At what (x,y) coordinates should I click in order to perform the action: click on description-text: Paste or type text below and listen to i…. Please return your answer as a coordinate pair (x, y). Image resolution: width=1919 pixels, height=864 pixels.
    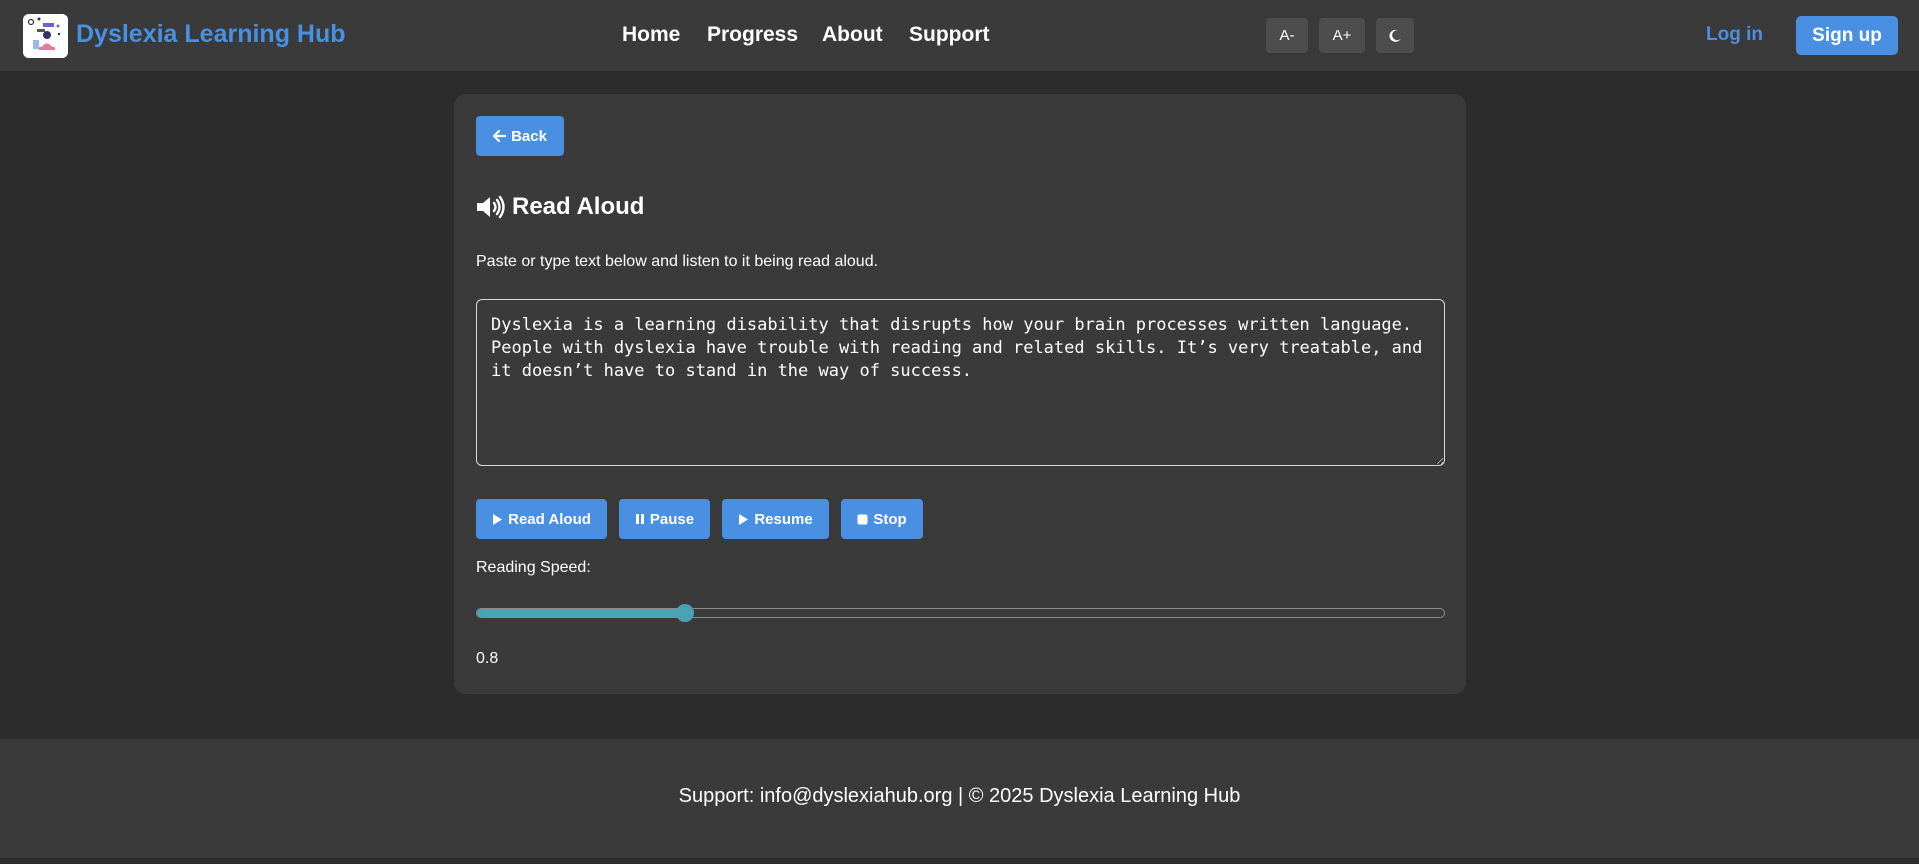
    Looking at the image, I should click on (677, 261).